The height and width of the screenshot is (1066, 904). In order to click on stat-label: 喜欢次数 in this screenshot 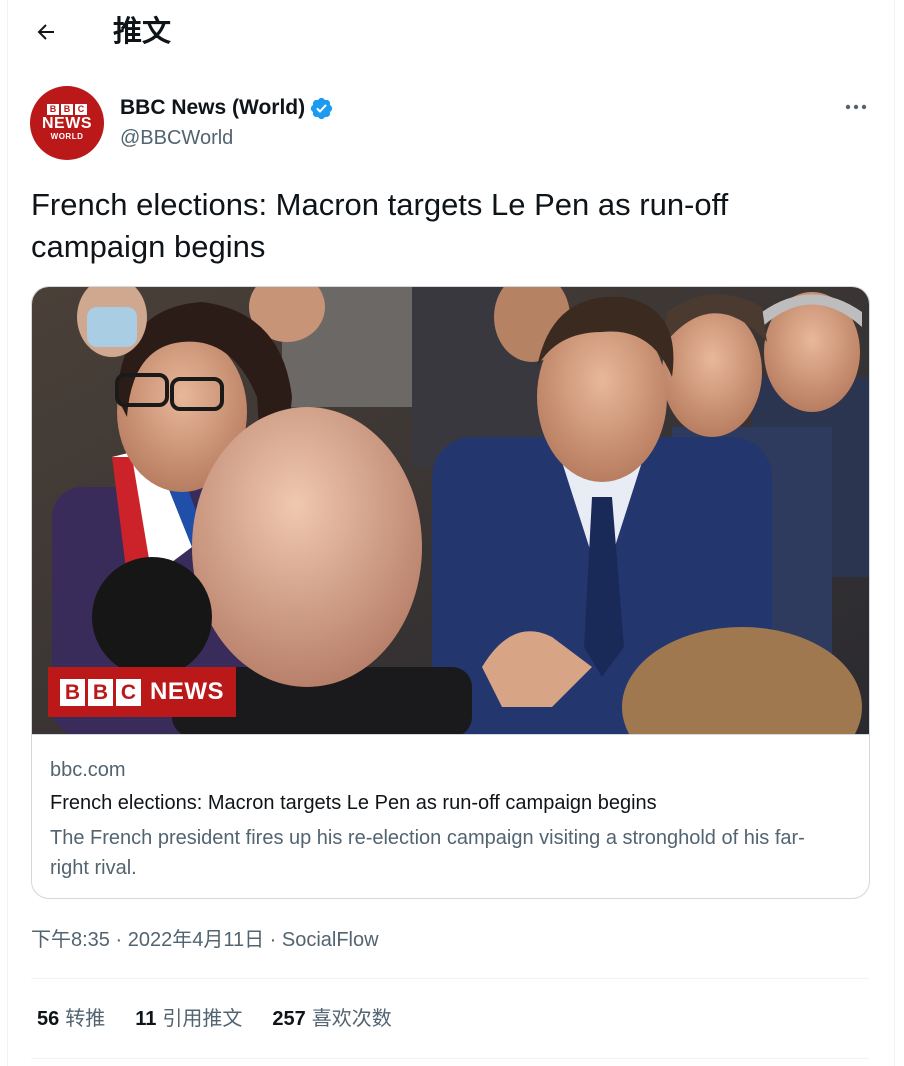, I will do `click(351, 1019)`.